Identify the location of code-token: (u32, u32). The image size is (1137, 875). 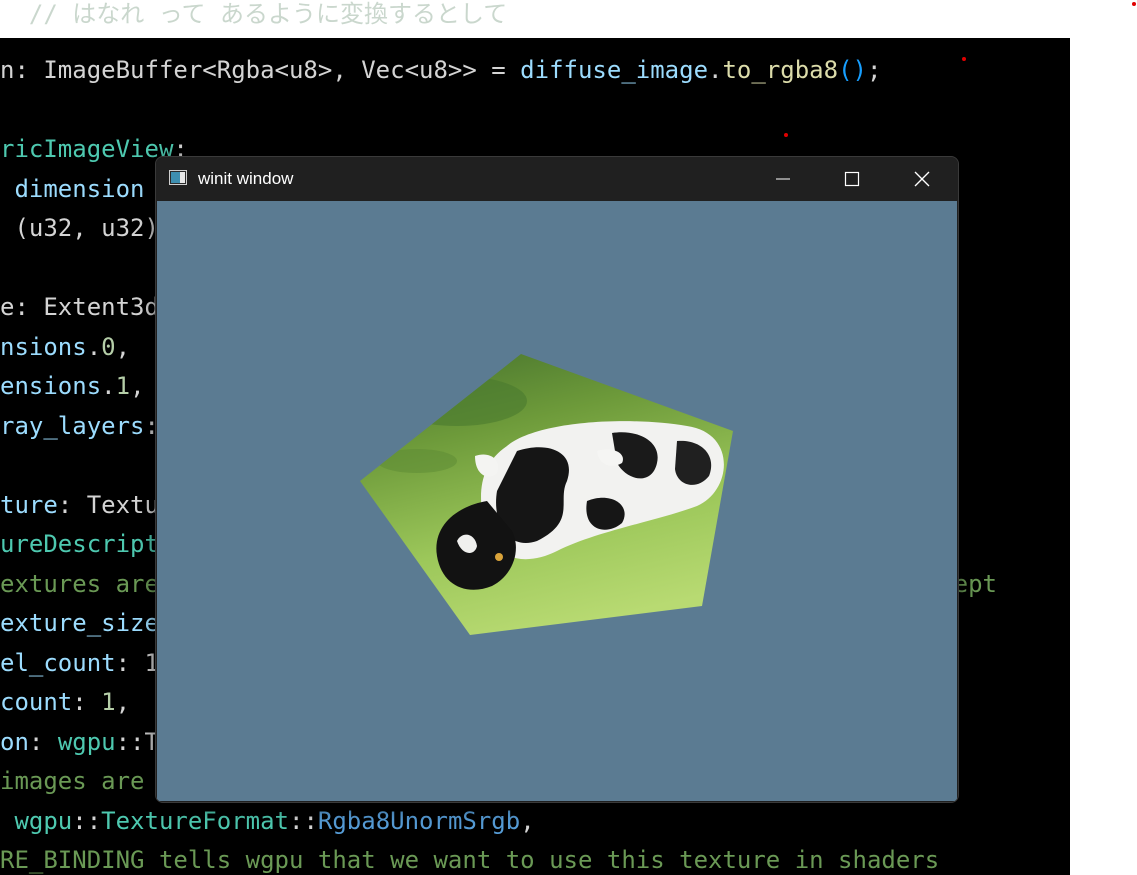
(79, 228).